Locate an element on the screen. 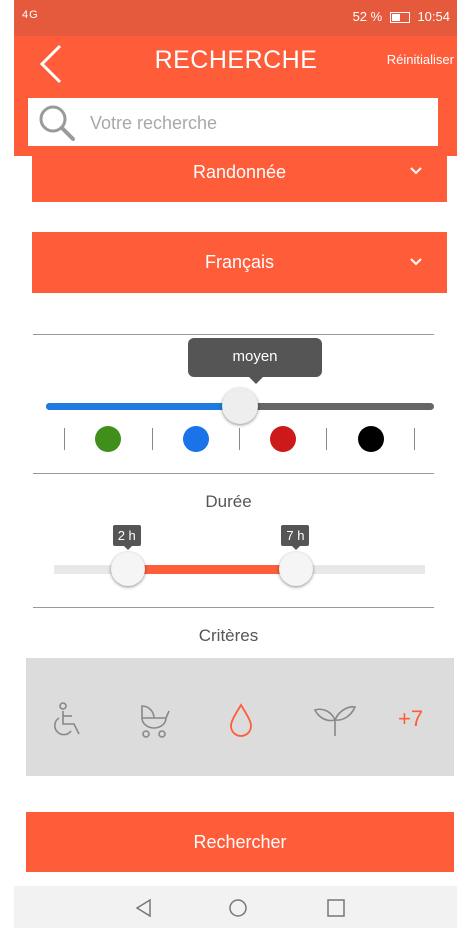 The height and width of the screenshot is (928, 457). duration-max-label: 7 h is located at coordinates (295, 535).